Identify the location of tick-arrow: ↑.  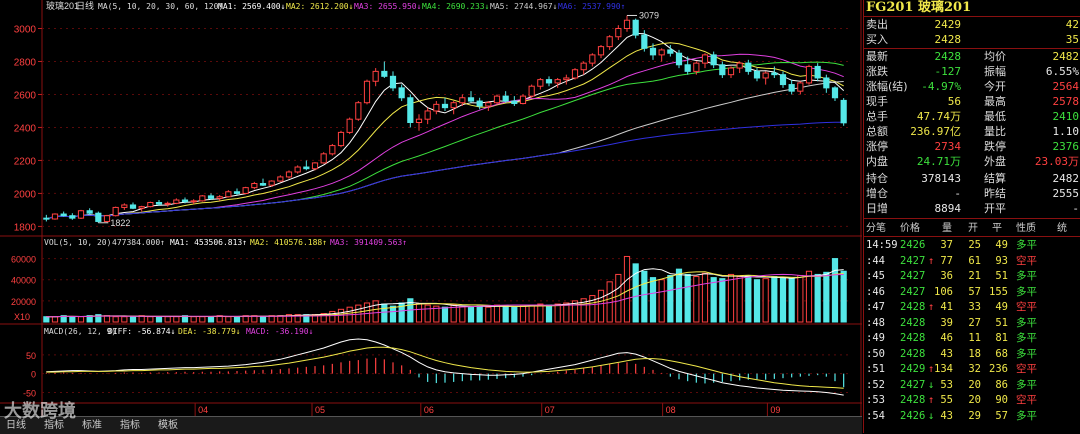
(931, 260).